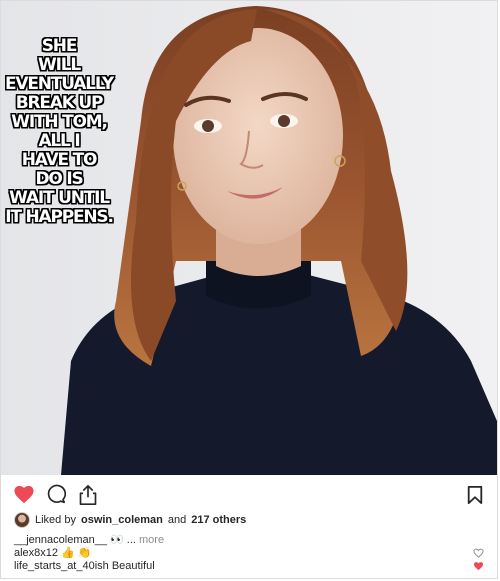 The height and width of the screenshot is (581, 500). I want to click on comment-text: Beautiful, so click(133, 566).